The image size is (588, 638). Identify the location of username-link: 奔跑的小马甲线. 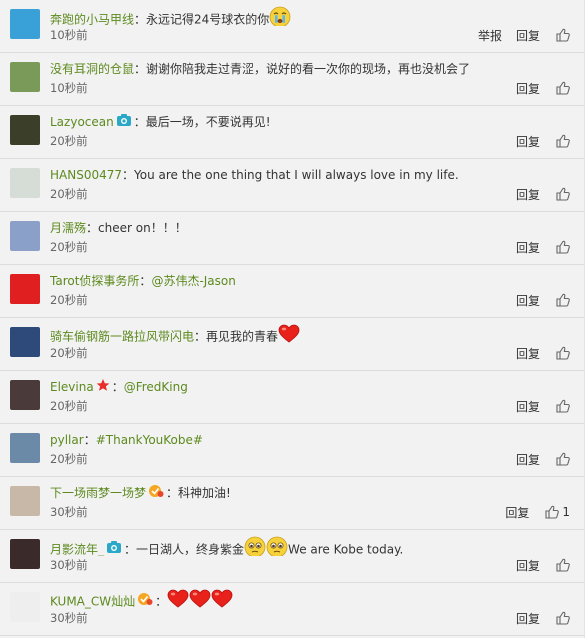
(92, 20).